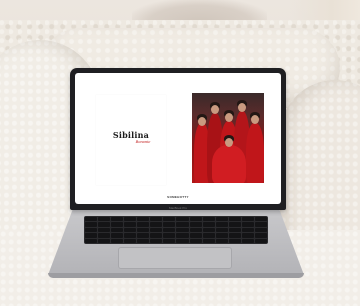 This screenshot has height=306, width=360. I want to click on laptop-trackpad, so click(175, 258).